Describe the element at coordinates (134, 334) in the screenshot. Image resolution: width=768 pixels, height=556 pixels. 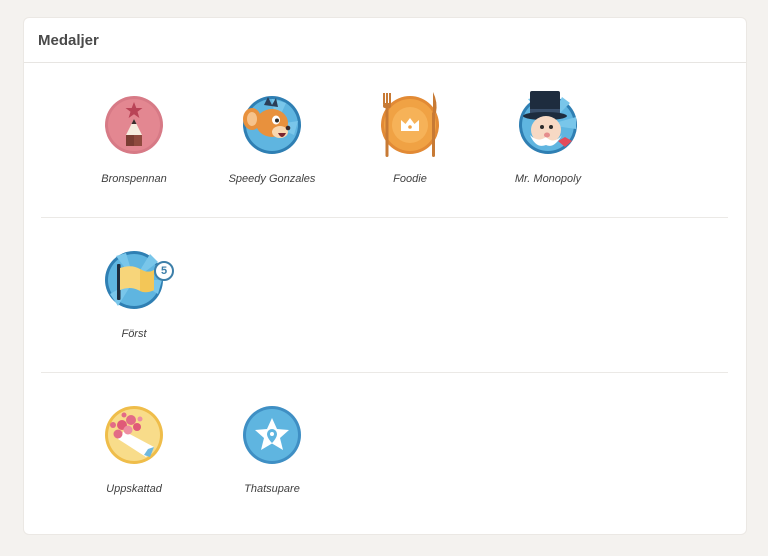
I see `medal-name: Först` at that location.